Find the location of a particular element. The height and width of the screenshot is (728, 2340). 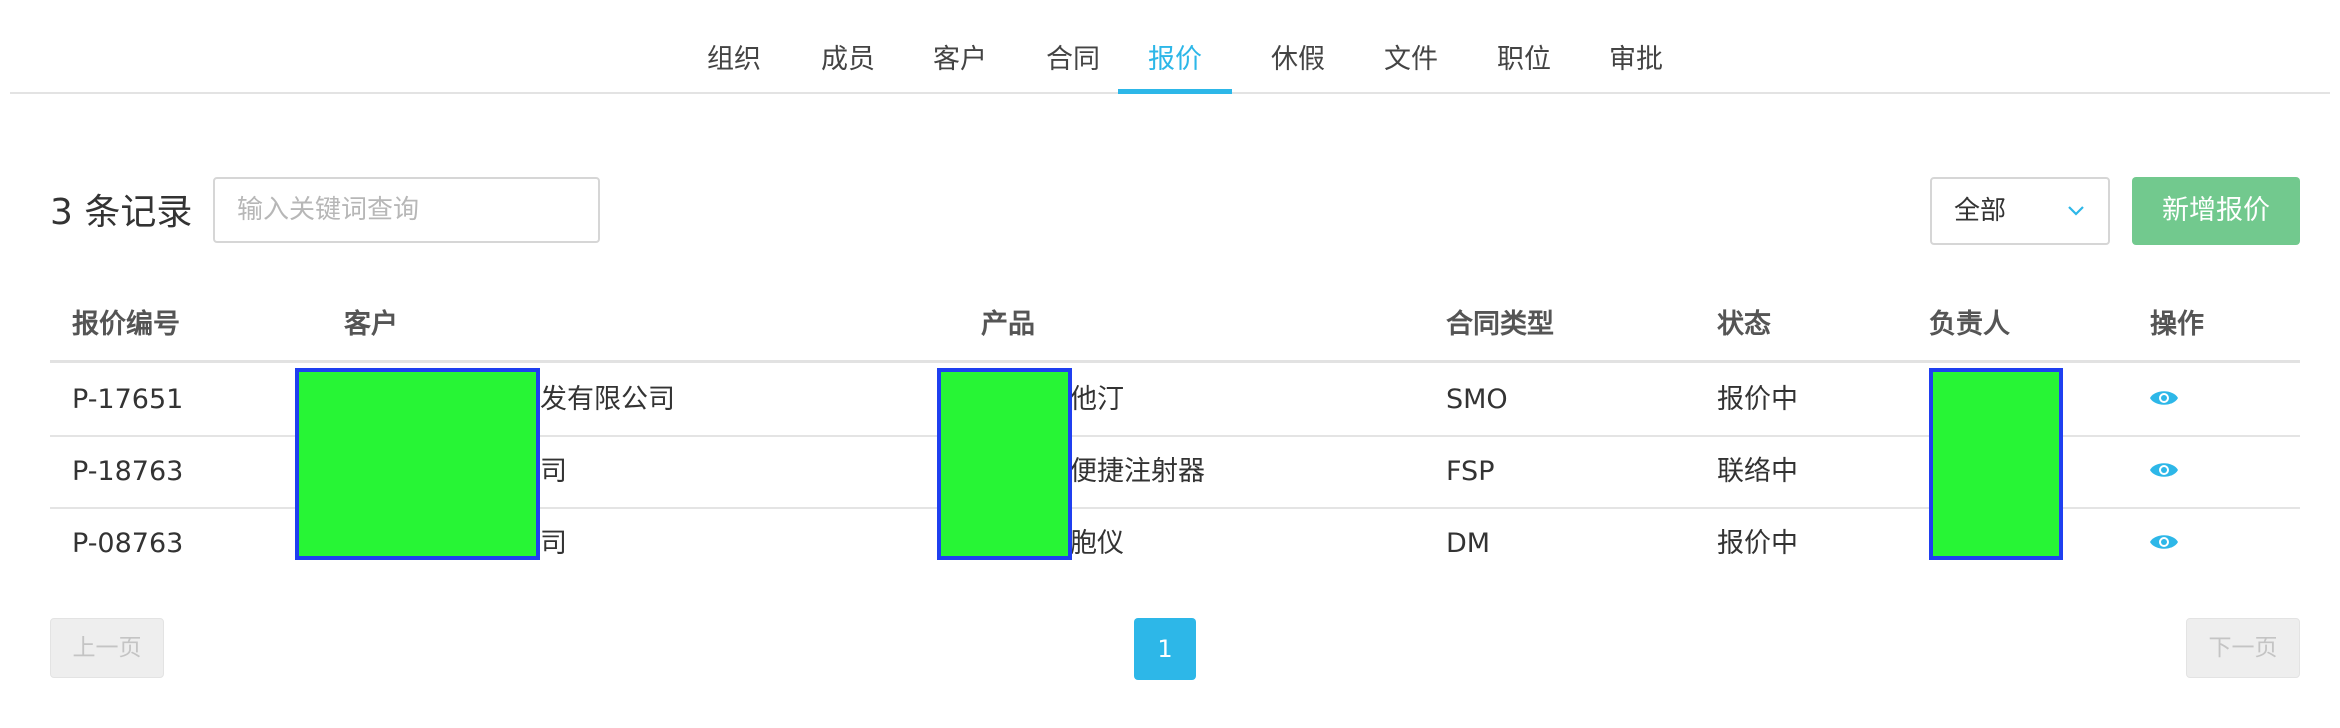

quote-id: P-18763 is located at coordinates (128, 471).